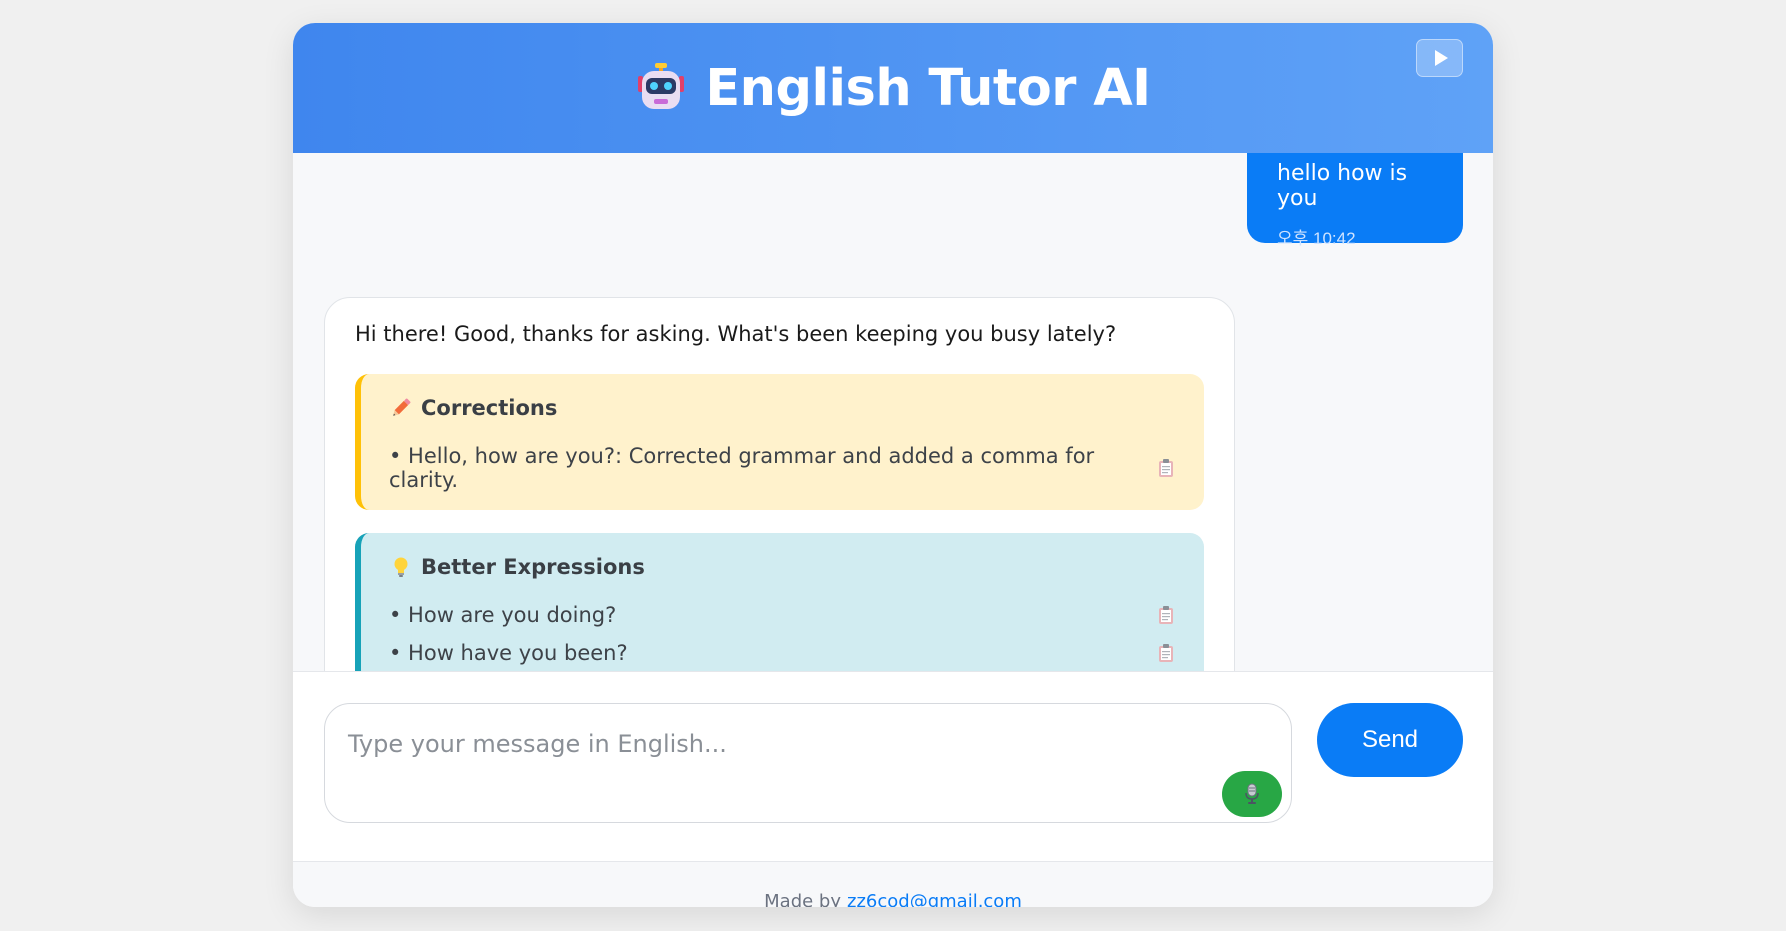 This screenshot has width=1786, height=931. I want to click on app-header: English Tutor AI, so click(893, 88).